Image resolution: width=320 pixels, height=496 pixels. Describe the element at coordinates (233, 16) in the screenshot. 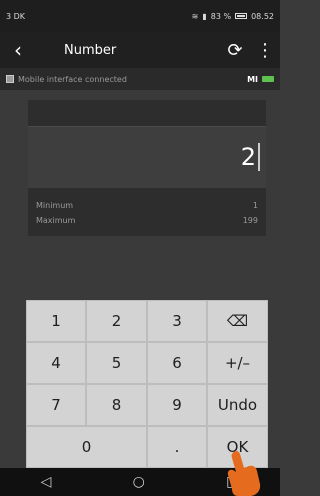

I see `status-right: ≋ ▮ 83 % 08.52` at that location.